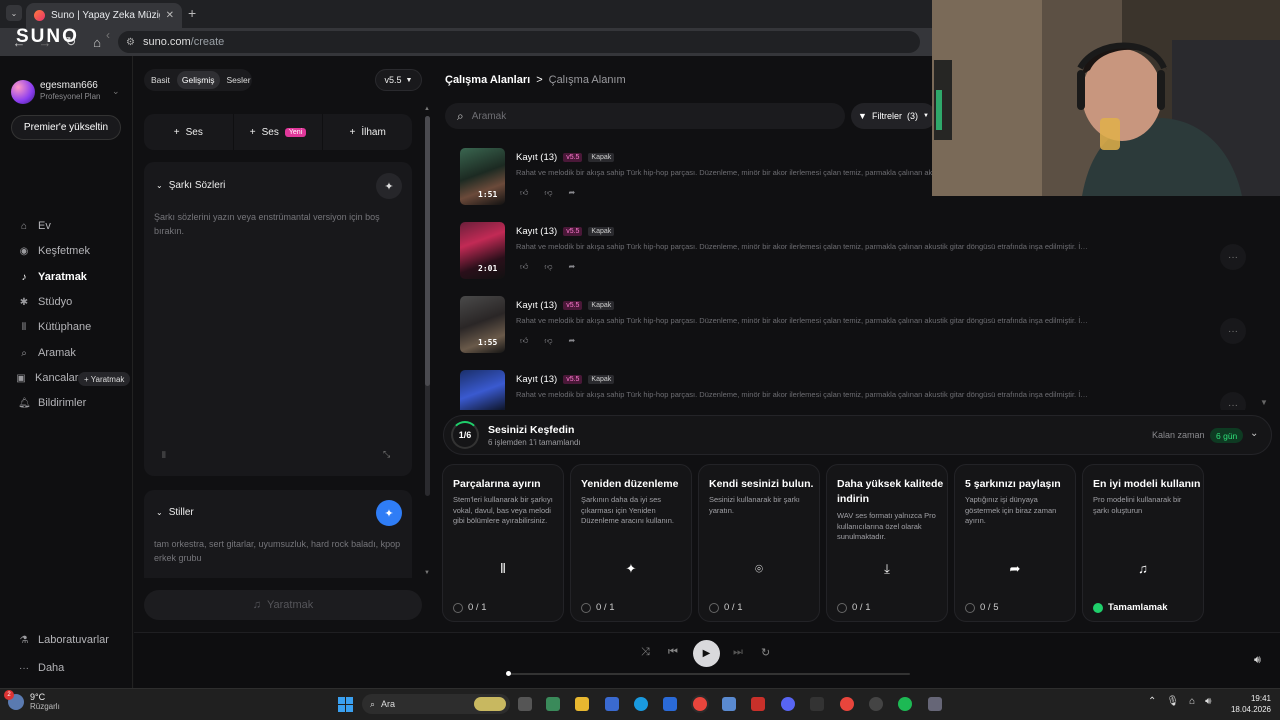 Image resolution: width=1280 pixels, height=720 pixels. I want to click on tab-search-button: ⌄, so click(14, 13).